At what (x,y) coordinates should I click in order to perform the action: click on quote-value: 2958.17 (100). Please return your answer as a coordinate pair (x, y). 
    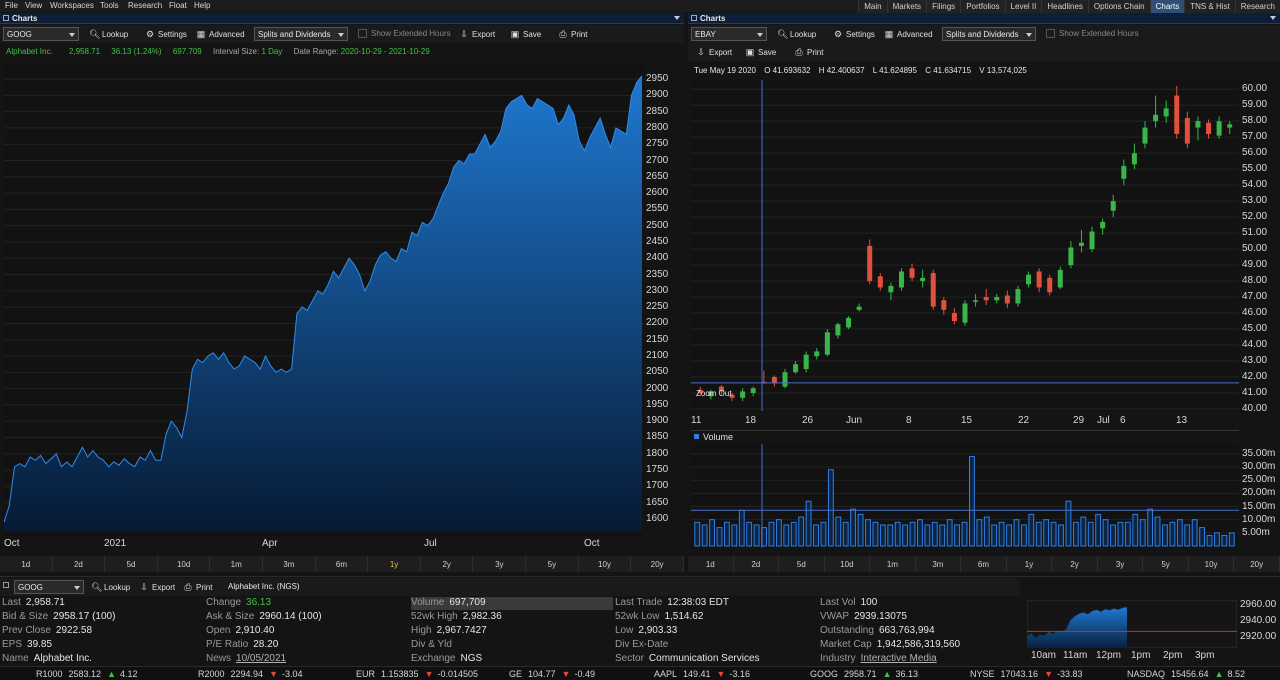
    Looking at the image, I should click on (84, 616).